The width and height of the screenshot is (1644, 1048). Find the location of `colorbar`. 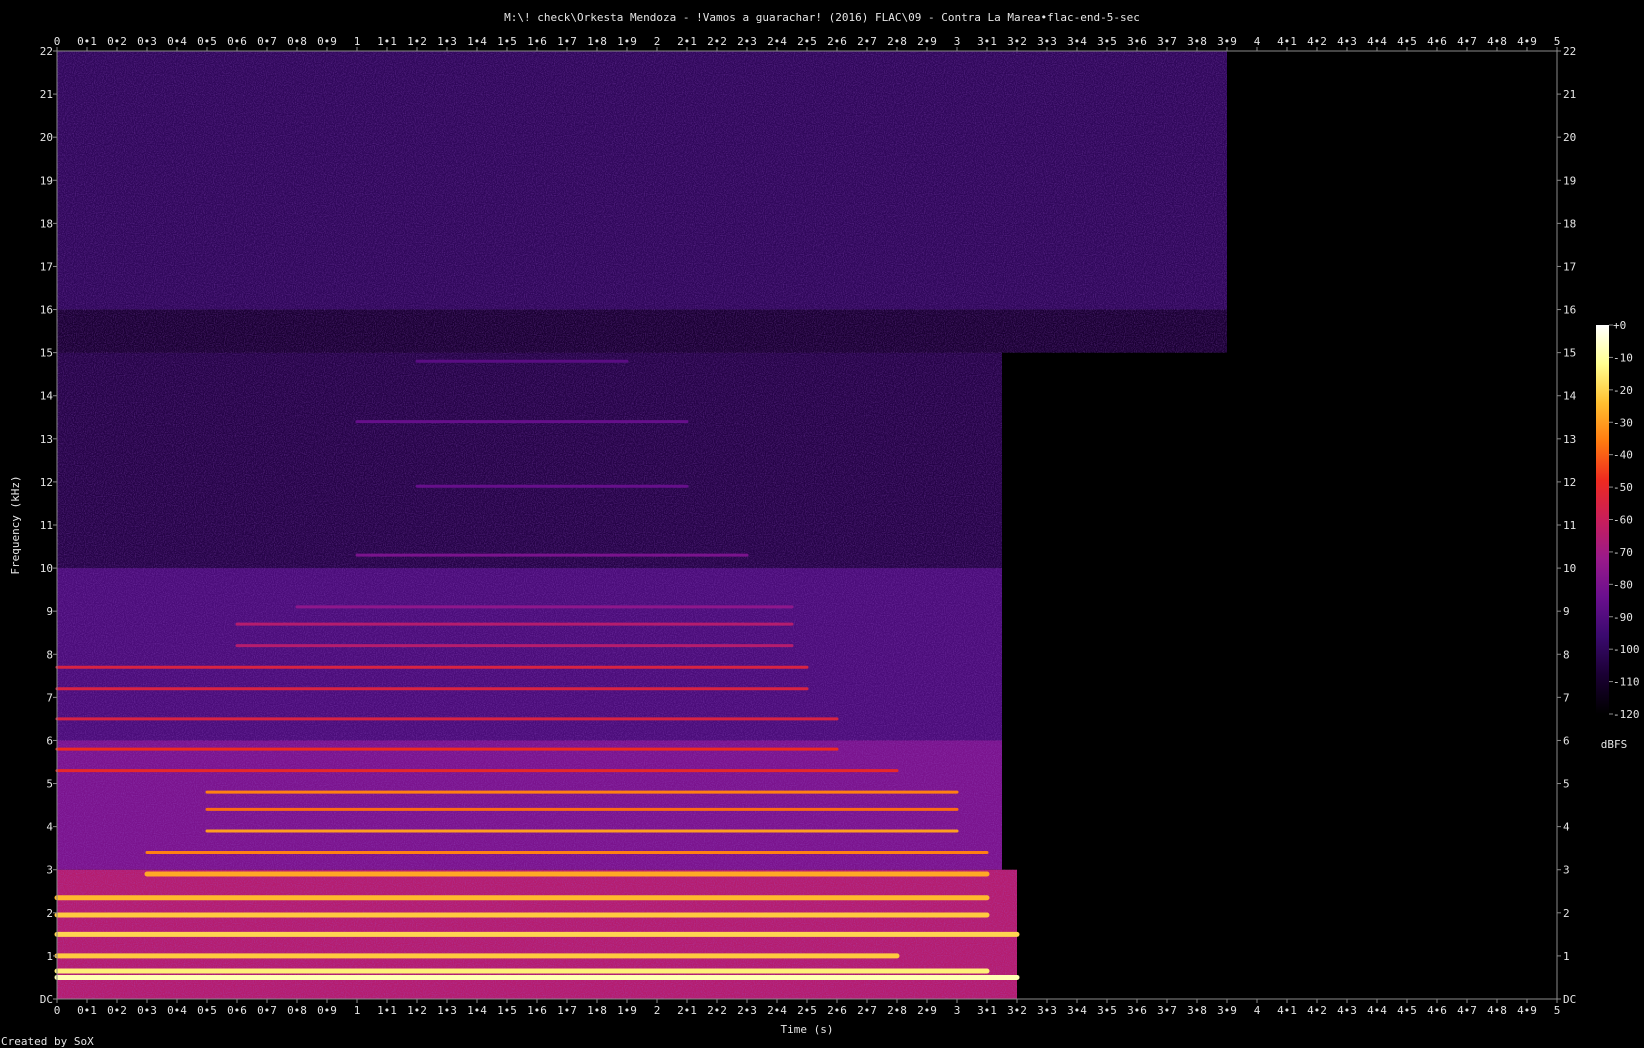

colorbar is located at coordinates (1602, 519).